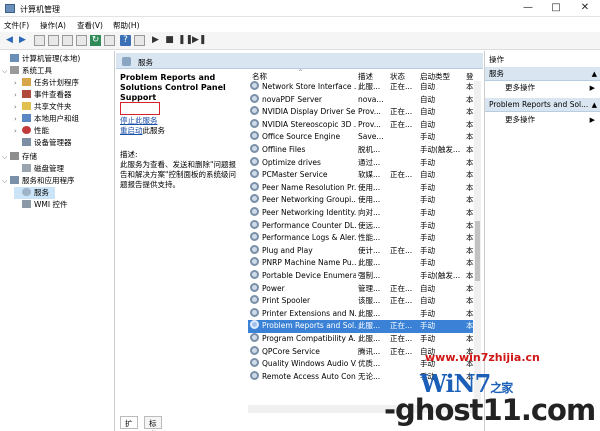 Image resolution: width=600 pixels, height=431 pixels. What do you see at coordinates (53, 40) in the screenshot?
I see `show-tree-icon` at bounding box center [53, 40].